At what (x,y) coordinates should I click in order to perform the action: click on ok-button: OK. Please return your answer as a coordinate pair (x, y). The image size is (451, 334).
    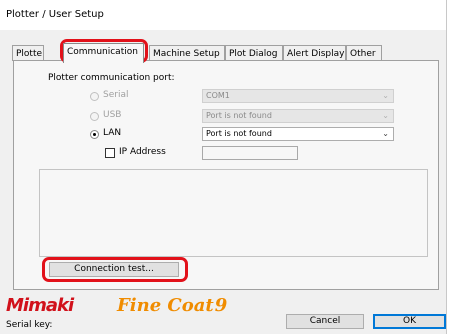
    Looking at the image, I should click on (409, 321).